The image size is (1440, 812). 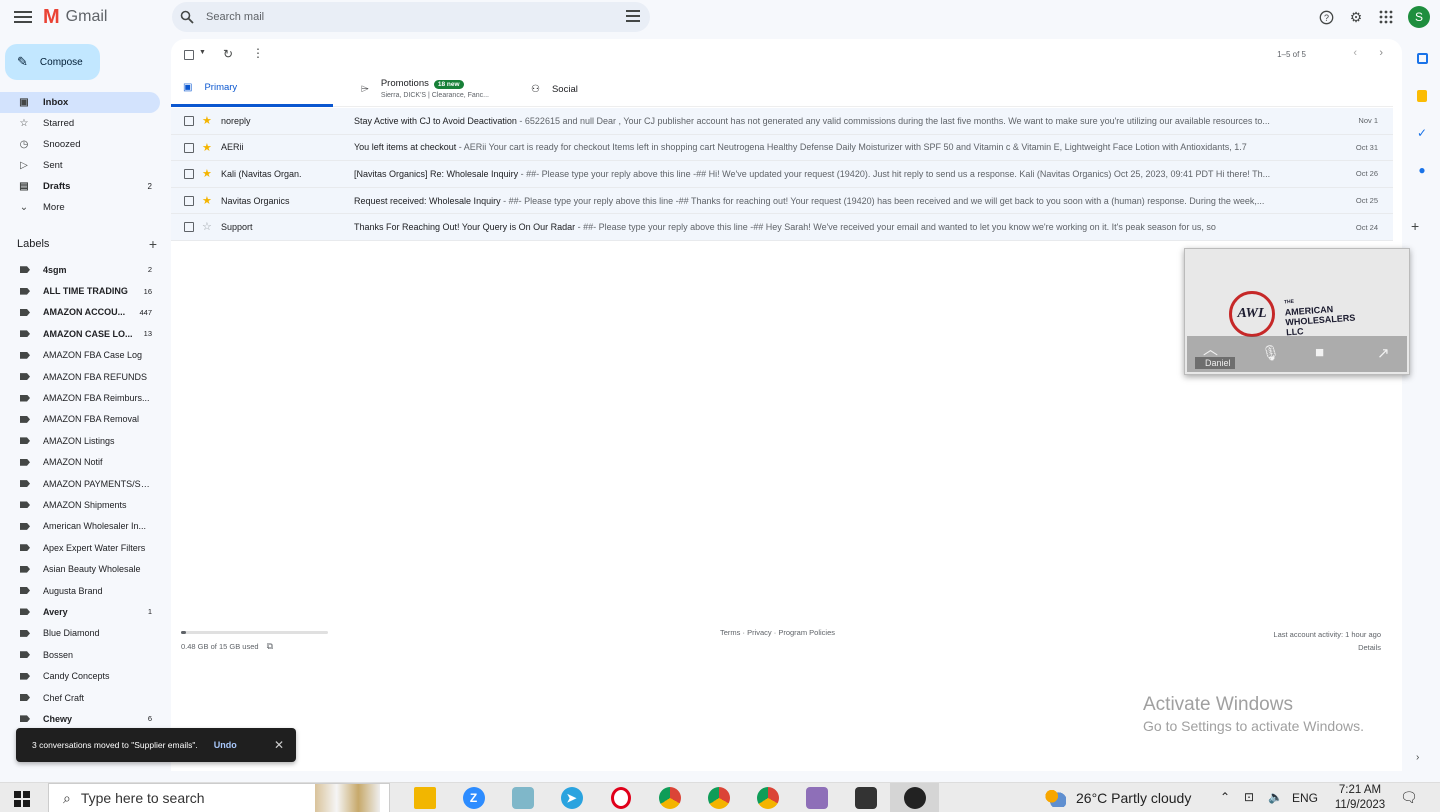 I want to click on search-input, so click(x=406, y=17).